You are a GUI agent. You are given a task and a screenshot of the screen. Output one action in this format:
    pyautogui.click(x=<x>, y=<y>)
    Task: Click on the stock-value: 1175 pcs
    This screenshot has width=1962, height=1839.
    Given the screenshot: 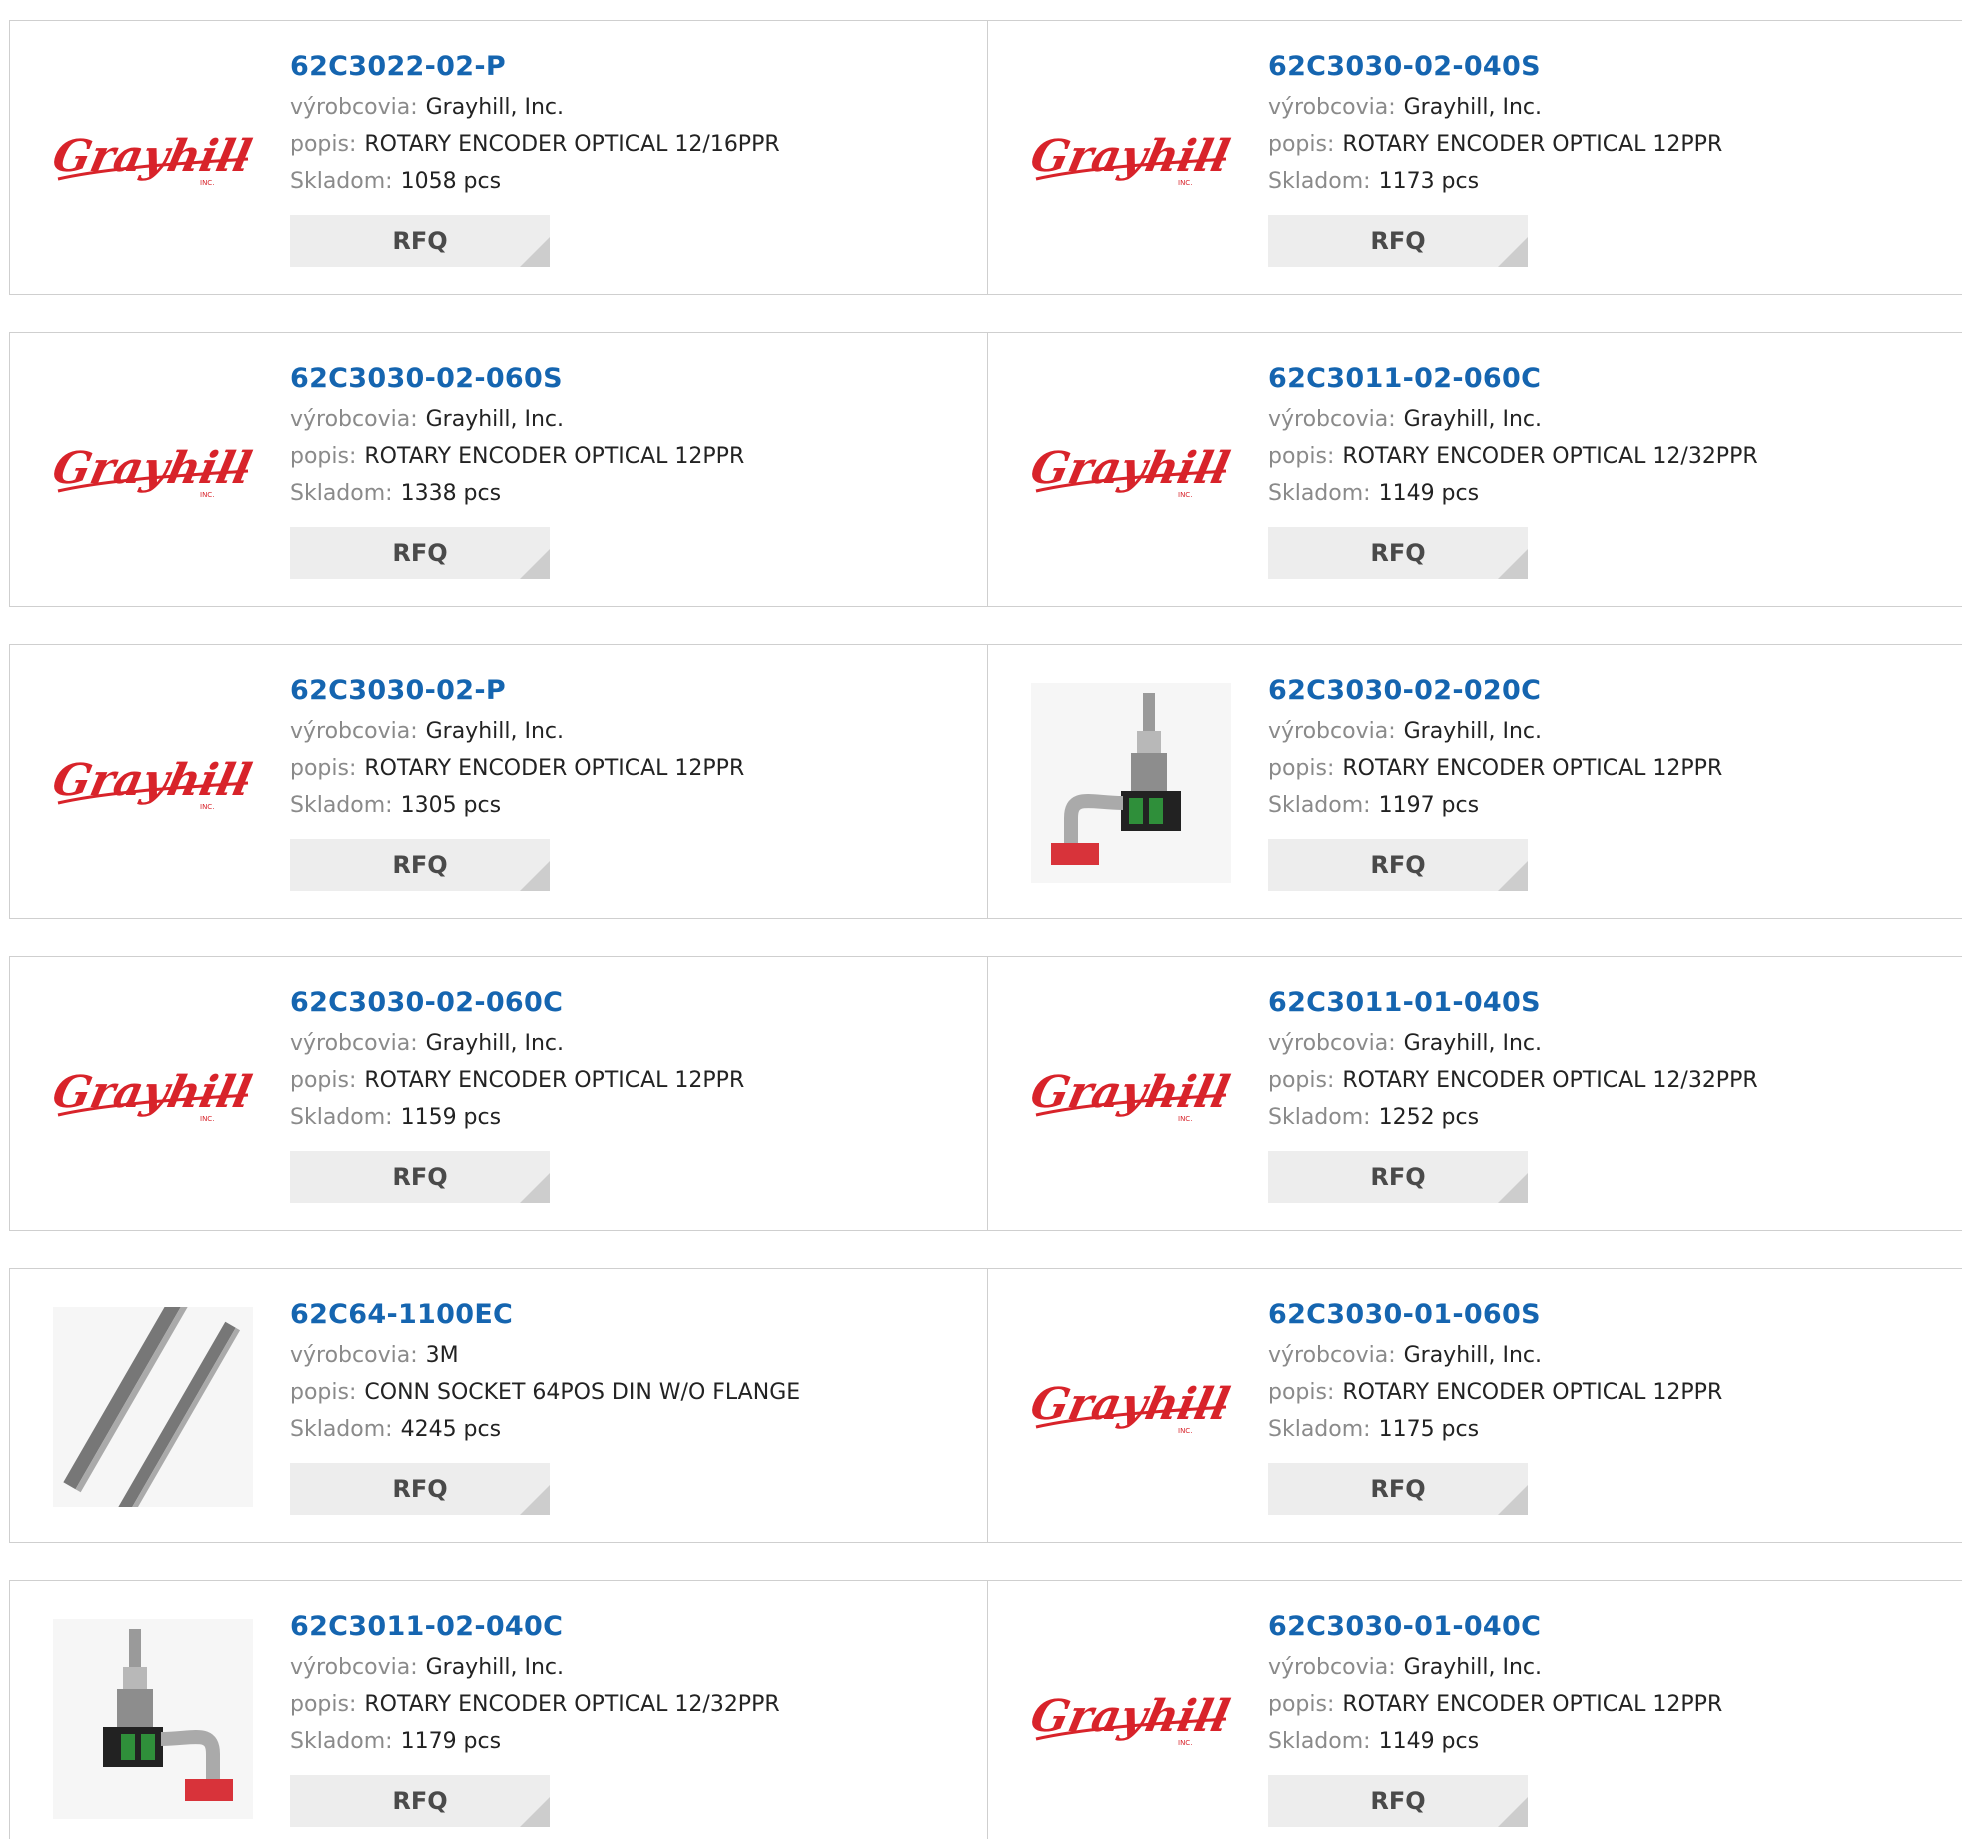 What is the action you would take?
    pyautogui.click(x=1429, y=1429)
    